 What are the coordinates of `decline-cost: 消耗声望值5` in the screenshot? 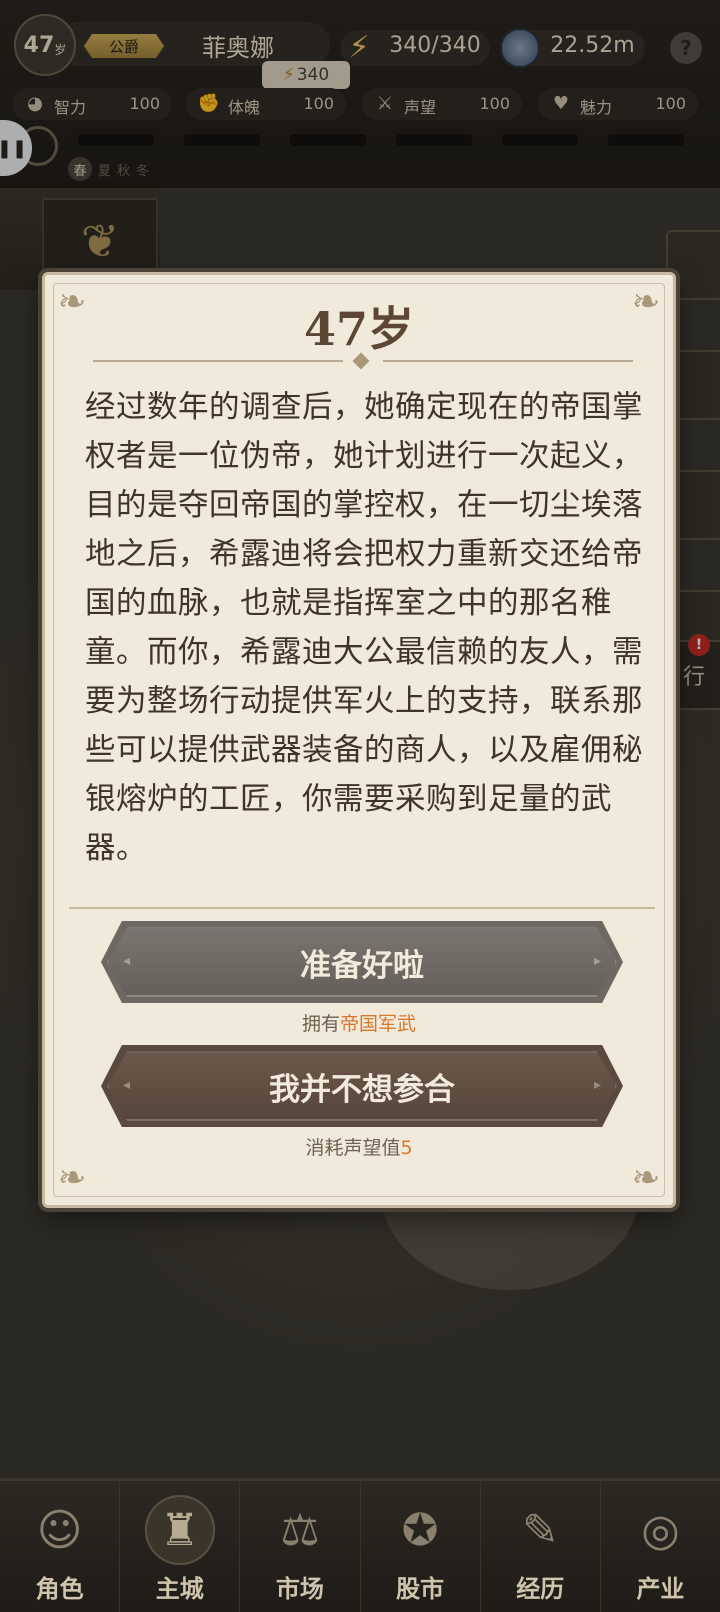 It's located at (359, 1146).